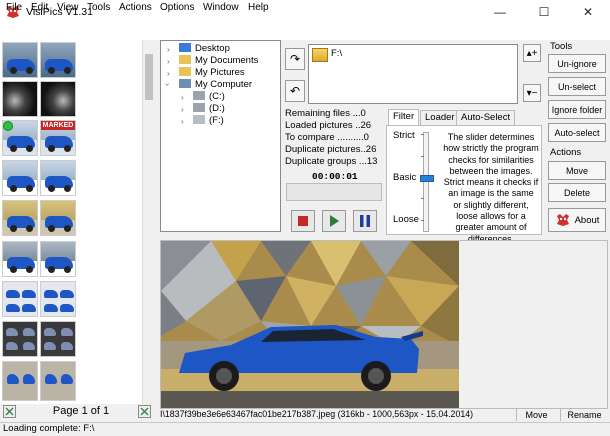 The width and height of the screenshot is (610, 436). What do you see at coordinates (209, 96) in the screenshot?
I see `tree-item-drive-c: (C:)` at bounding box center [209, 96].